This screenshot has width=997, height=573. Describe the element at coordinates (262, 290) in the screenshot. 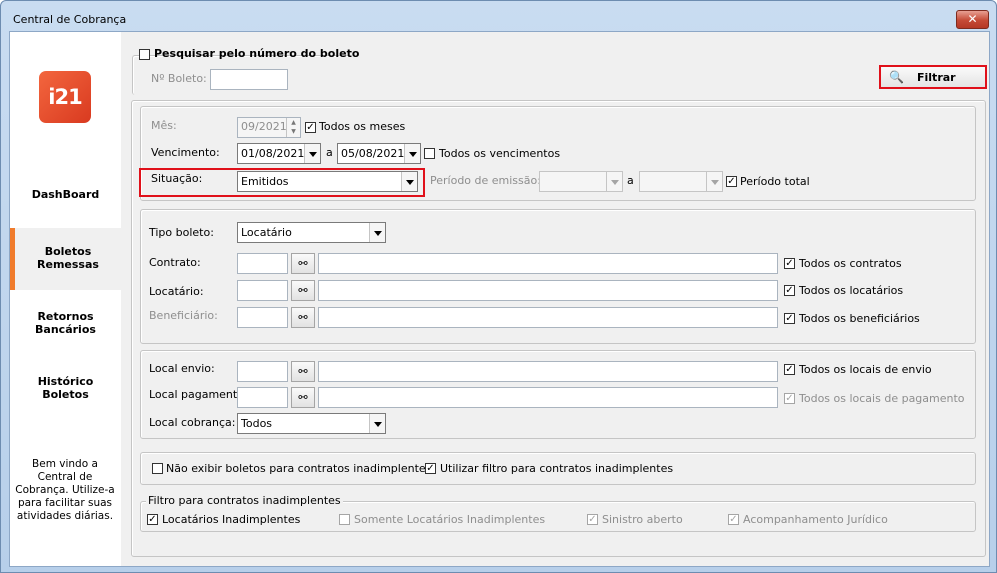

I see `locatario-code-input` at that location.